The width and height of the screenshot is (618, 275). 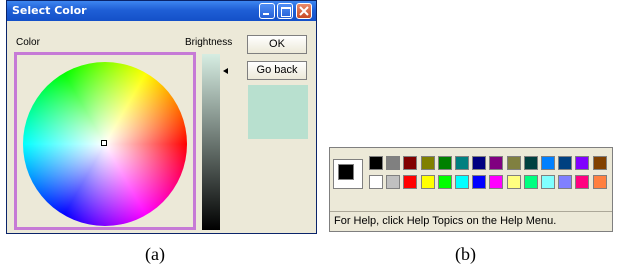 I want to click on maximize-button, so click(x=285, y=11).